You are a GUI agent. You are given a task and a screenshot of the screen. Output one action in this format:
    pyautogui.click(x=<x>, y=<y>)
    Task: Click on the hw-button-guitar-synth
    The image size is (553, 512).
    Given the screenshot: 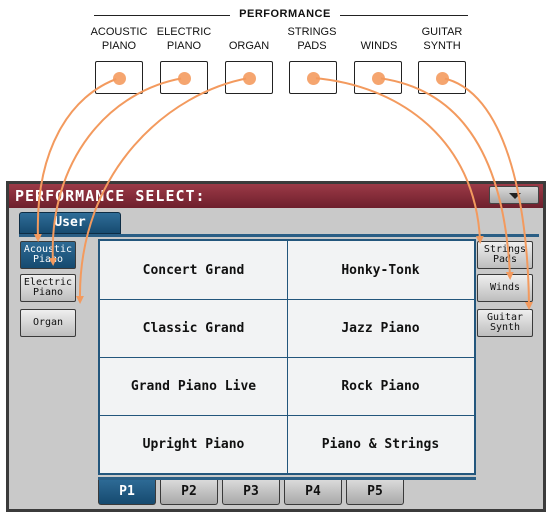 What is the action you would take?
    pyautogui.click(x=442, y=77)
    